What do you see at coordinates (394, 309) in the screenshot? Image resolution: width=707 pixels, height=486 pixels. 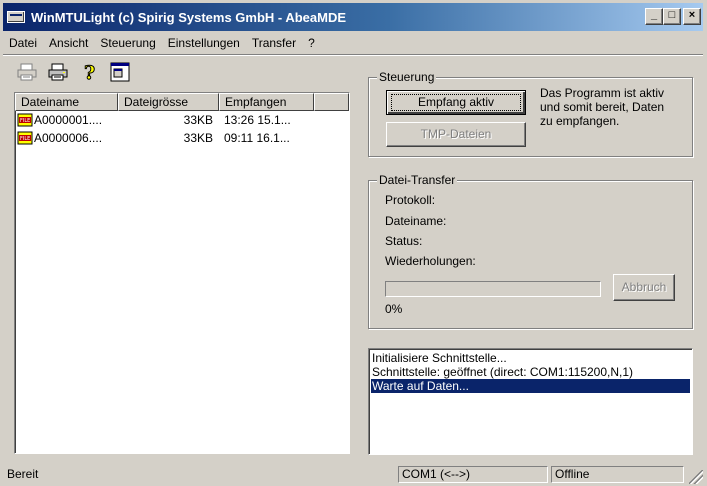 I see `progress-percent: 0%` at bounding box center [394, 309].